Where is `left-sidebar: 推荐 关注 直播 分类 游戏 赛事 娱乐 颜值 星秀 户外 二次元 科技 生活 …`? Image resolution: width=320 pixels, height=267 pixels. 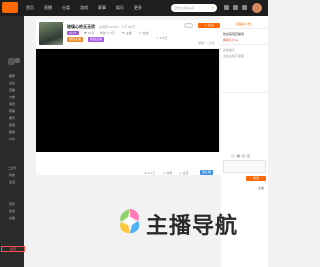
left-sidebar: 推荐 关注 直播 分类 游戏 赛事 娱乐 颜值 星秀 户外 二次元 科技 生活 … is located at coordinates (12, 141).